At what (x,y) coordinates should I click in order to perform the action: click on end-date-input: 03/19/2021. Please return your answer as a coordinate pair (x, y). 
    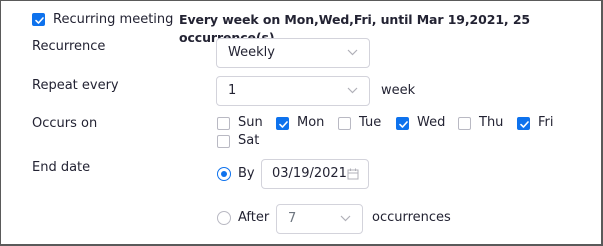
    Looking at the image, I should click on (315, 174).